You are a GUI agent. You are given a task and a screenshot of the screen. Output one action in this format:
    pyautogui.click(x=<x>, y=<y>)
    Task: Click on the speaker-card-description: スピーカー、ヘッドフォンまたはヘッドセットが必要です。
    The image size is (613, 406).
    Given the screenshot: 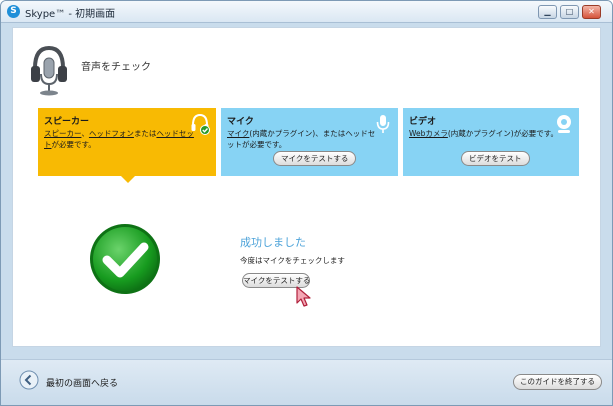 What is the action you would take?
    pyautogui.click(x=120, y=139)
    